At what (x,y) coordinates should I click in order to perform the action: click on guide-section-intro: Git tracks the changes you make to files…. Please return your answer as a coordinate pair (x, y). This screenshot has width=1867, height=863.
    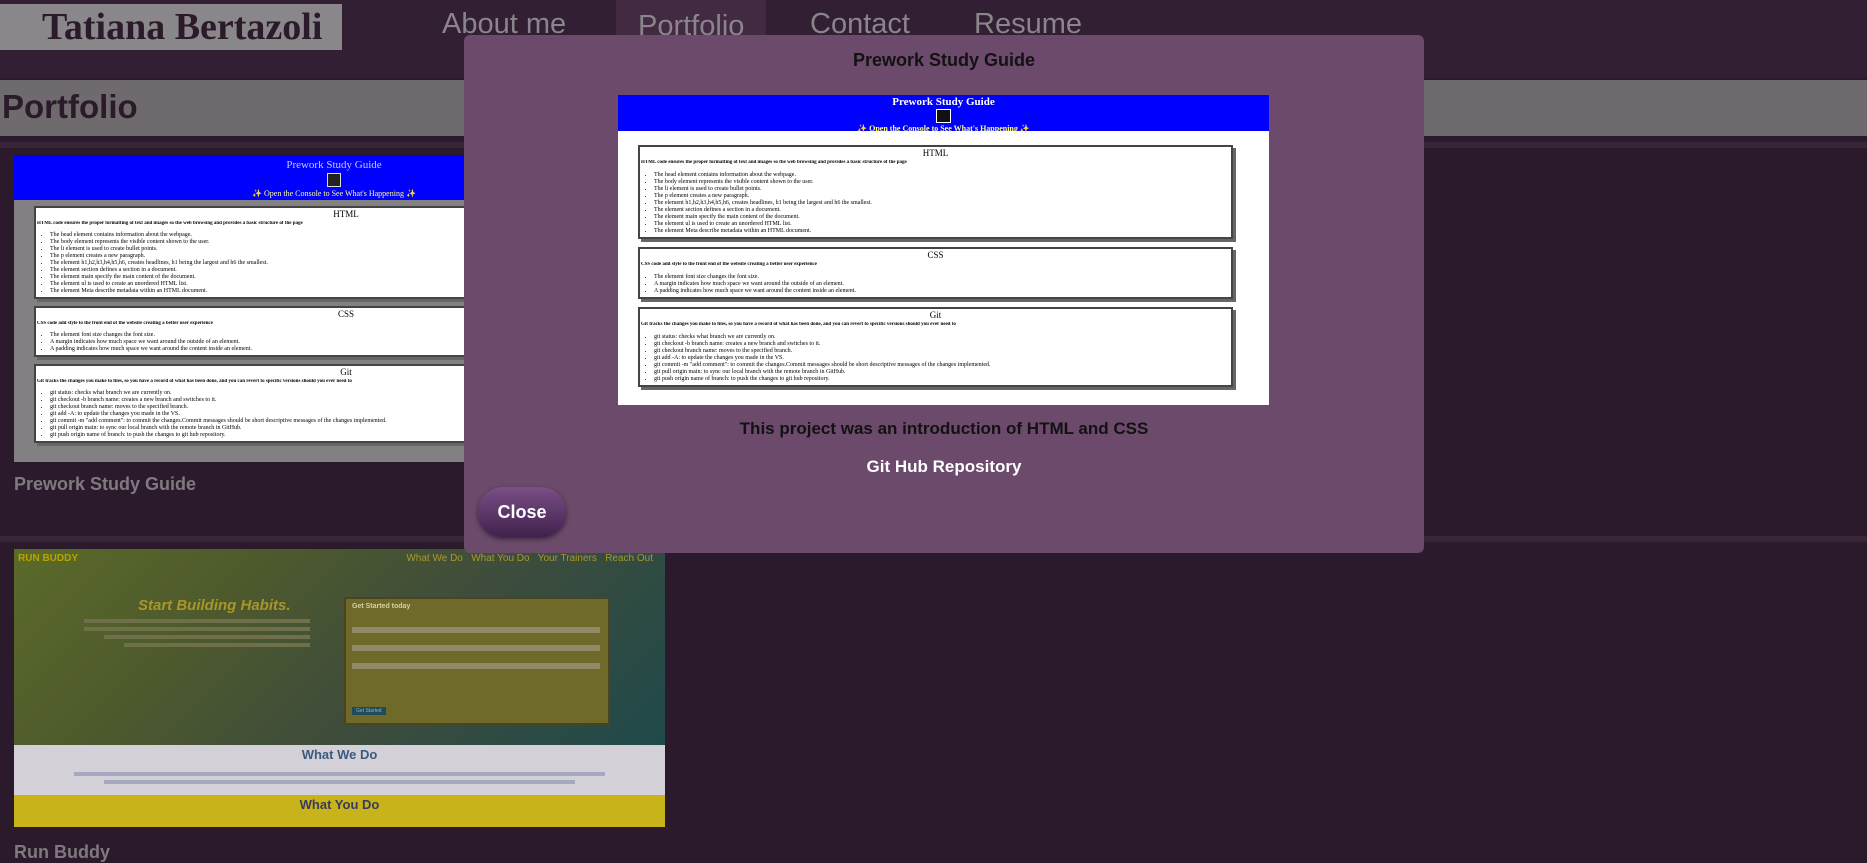
    Looking at the image, I should click on (798, 324).